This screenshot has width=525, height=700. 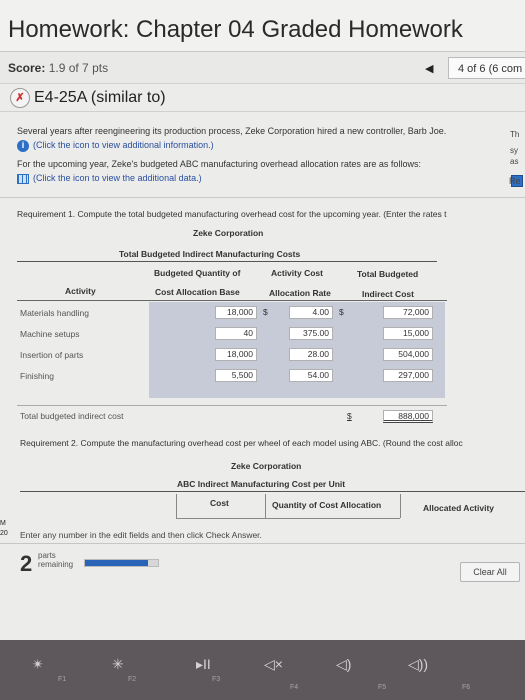 I want to click on activity-name: Insertion of parts, so click(x=52, y=355).